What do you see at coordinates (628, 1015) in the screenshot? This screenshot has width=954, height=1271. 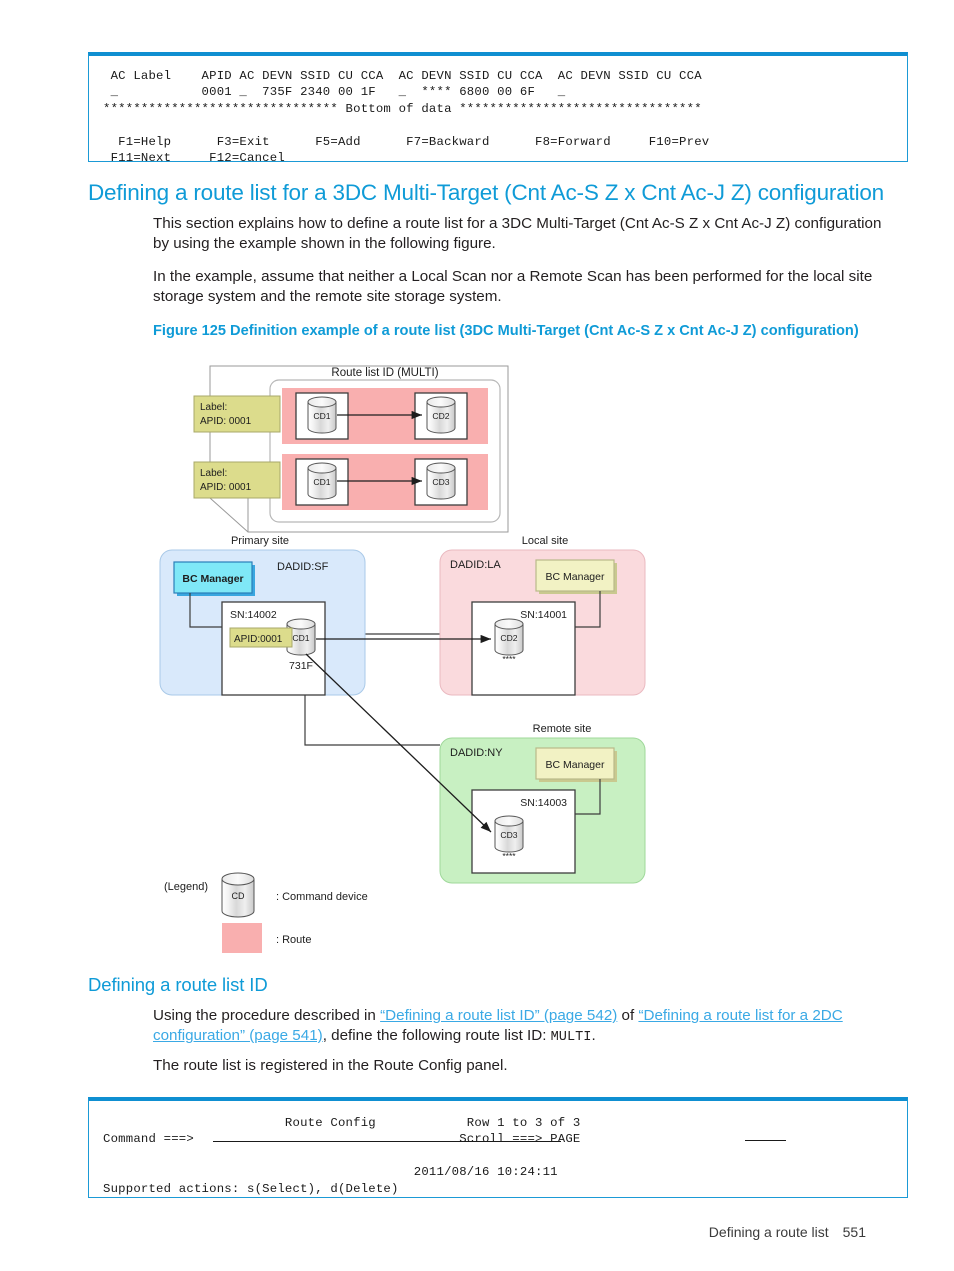 I see `para-a-mid: of` at bounding box center [628, 1015].